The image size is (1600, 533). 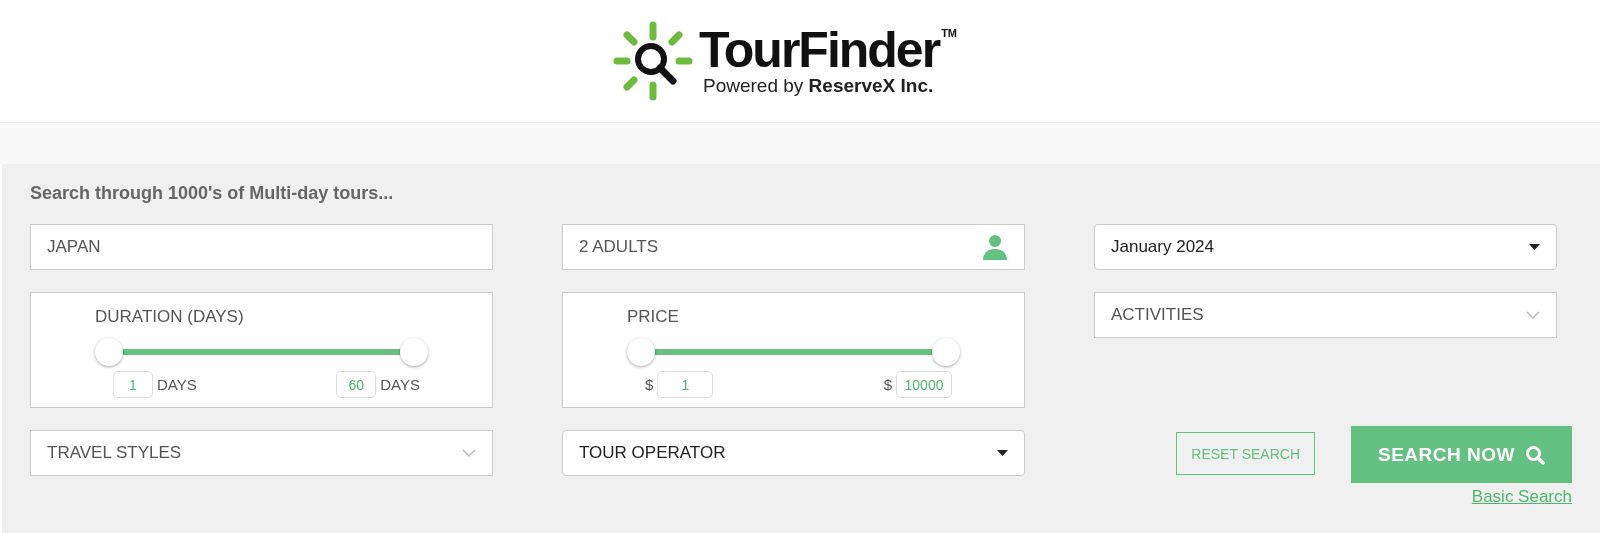 I want to click on tour-operator-select: TOUR OPERATOR, so click(x=793, y=453).